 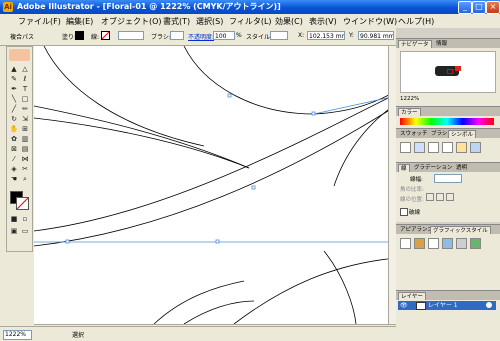 I want to click on eyedropper-tool-icon: ⁄, so click(x=14, y=159).